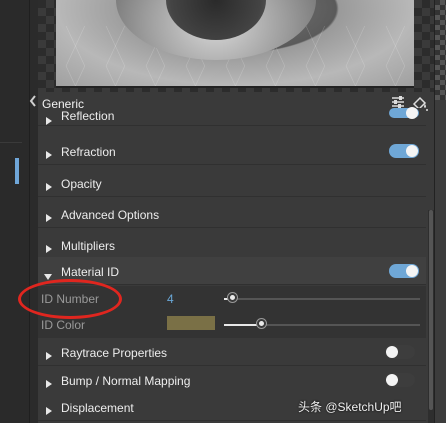 This screenshot has width=446, height=423. What do you see at coordinates (191, 323) in the screenshot?
I see `id-color-swatch` at bounding box center [191, 323].